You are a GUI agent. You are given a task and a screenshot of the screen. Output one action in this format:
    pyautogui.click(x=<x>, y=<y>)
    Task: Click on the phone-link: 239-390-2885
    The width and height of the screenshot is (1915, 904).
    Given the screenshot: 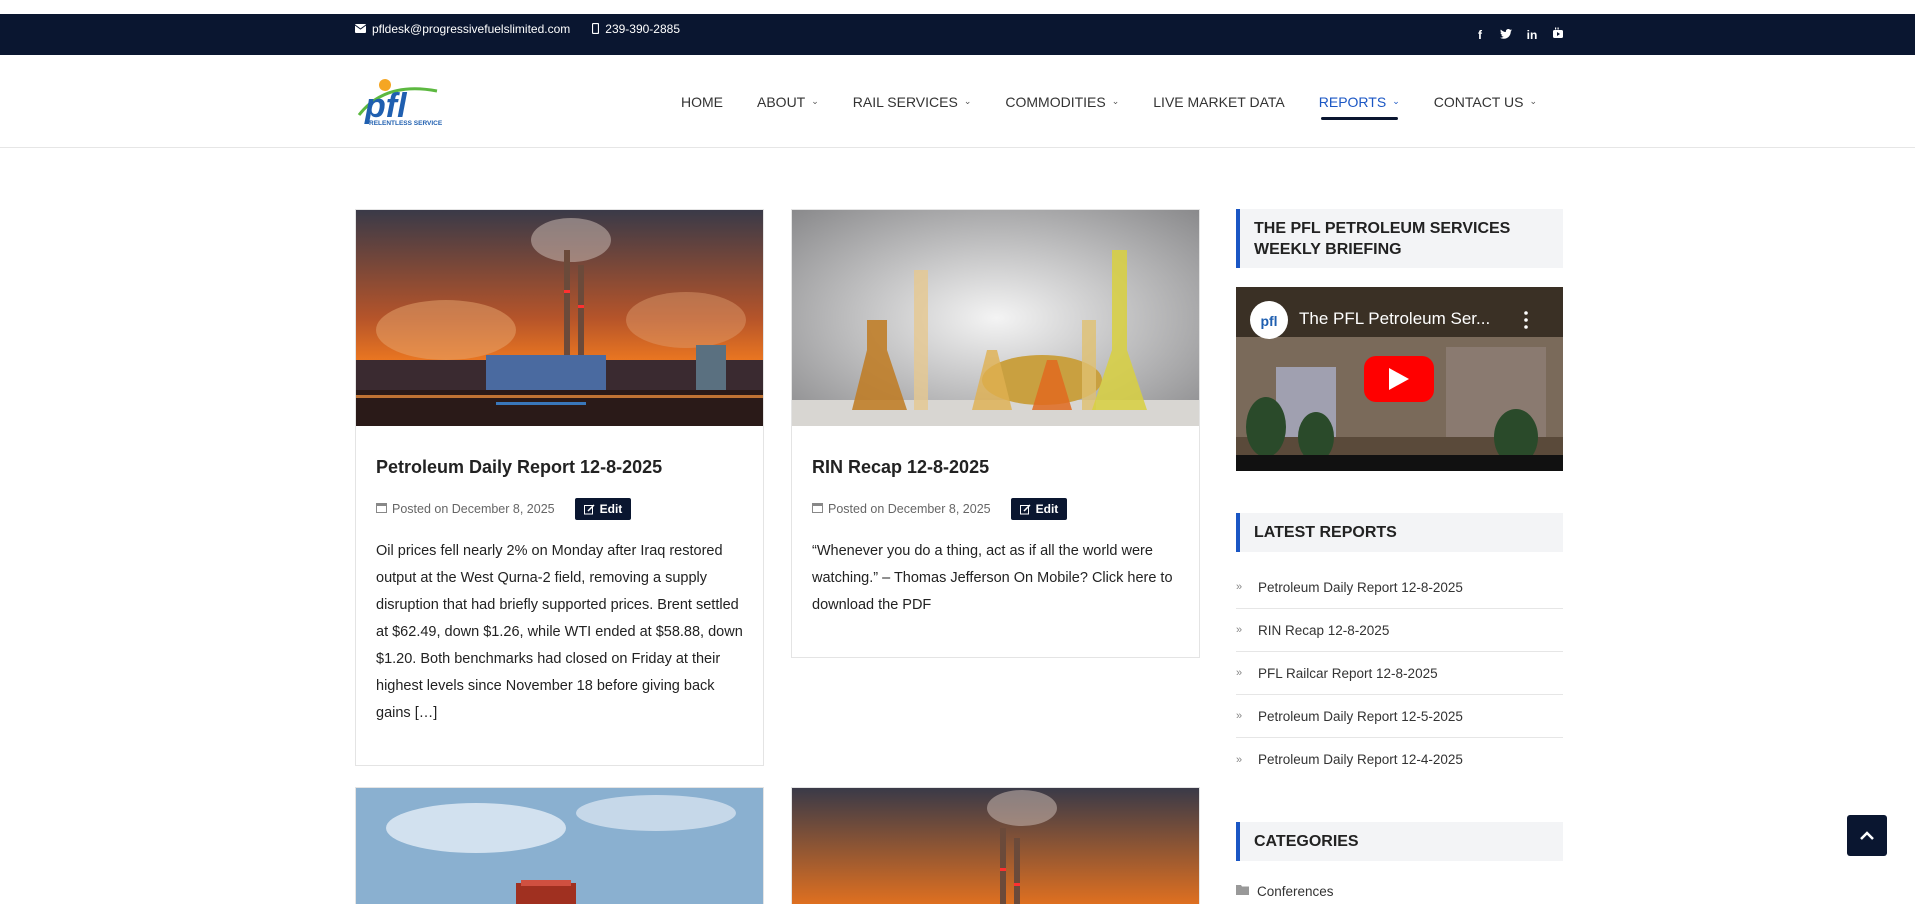 What is the action you would take?
    pyautogui.click(x=636, y=29)
    